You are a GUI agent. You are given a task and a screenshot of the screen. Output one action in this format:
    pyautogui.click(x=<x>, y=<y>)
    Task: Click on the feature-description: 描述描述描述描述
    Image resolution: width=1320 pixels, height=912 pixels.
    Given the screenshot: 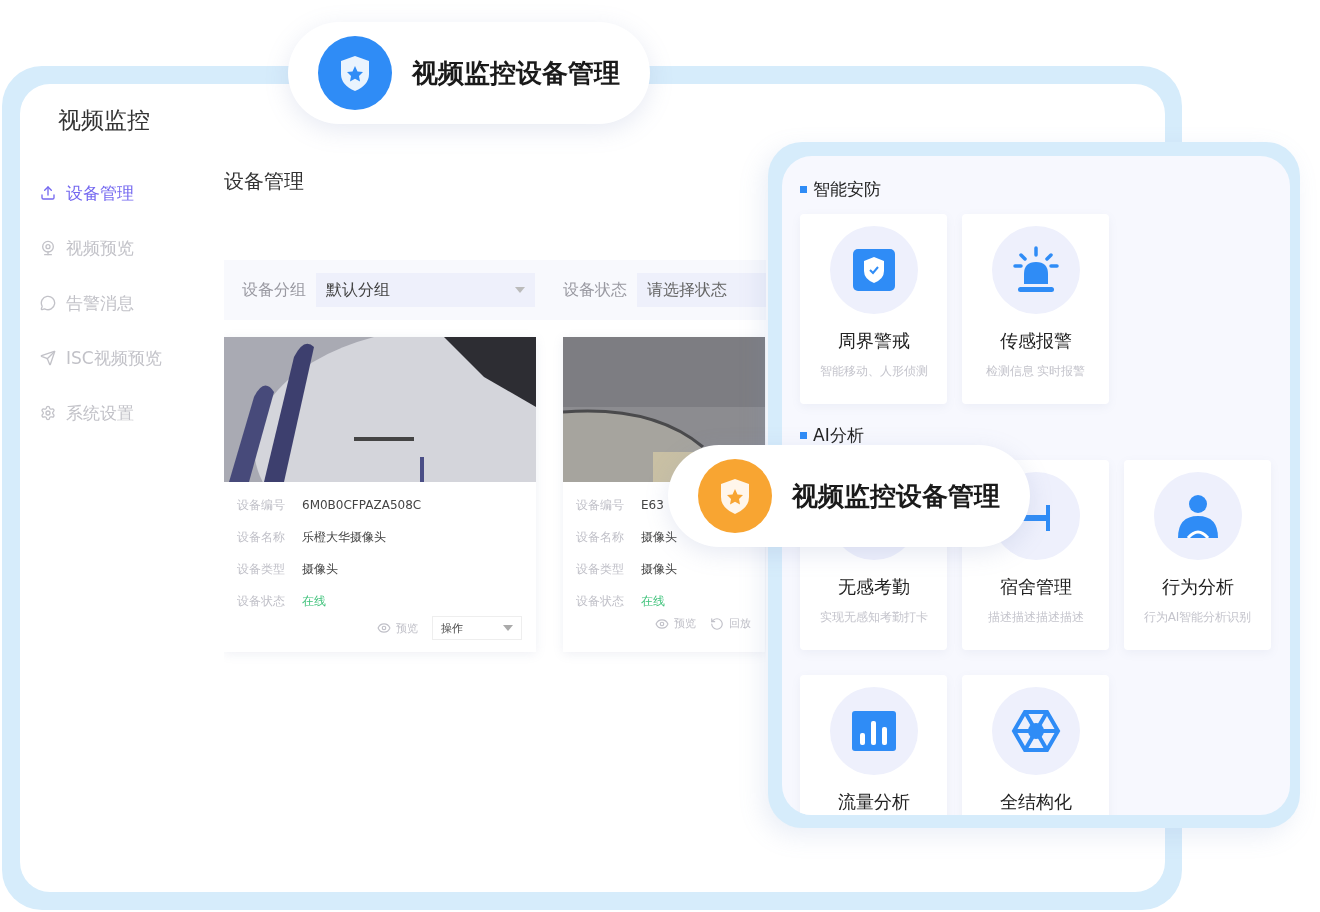 What is the action you would take?
    pyautogui.click(x=1035, y=617)
    